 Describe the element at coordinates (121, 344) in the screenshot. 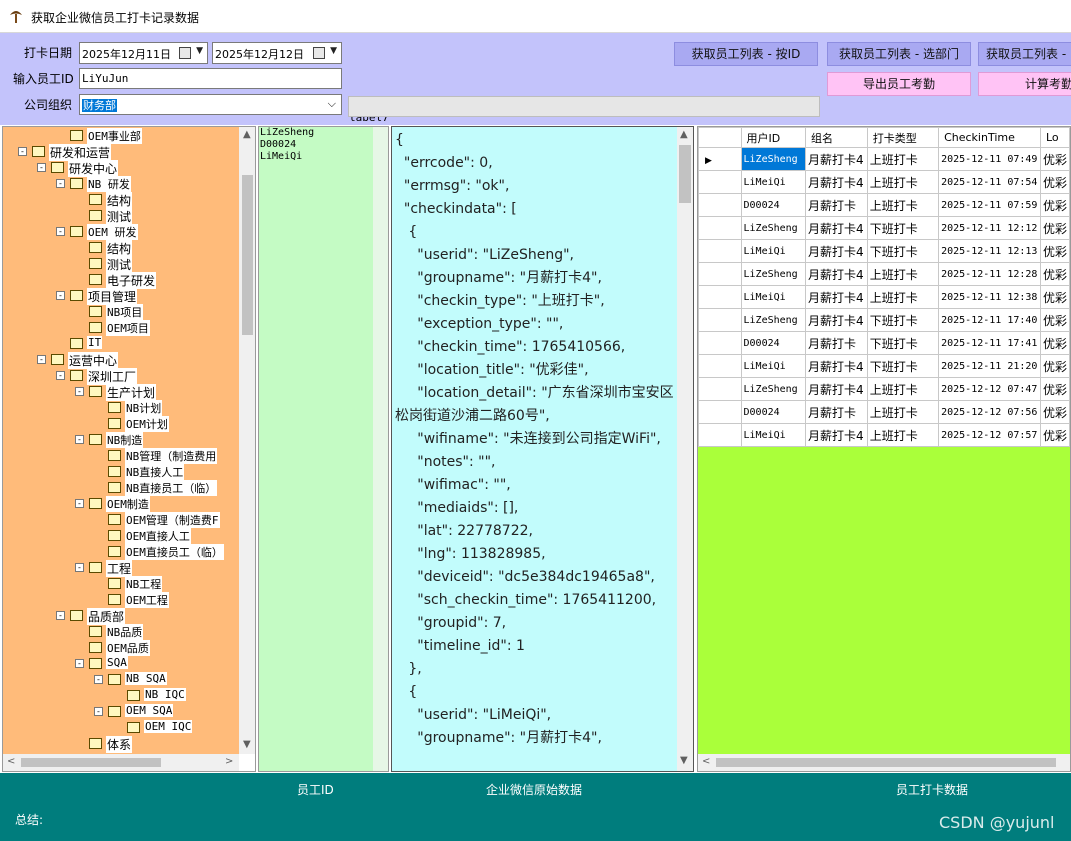

I see `tree-node: IT` at that location.